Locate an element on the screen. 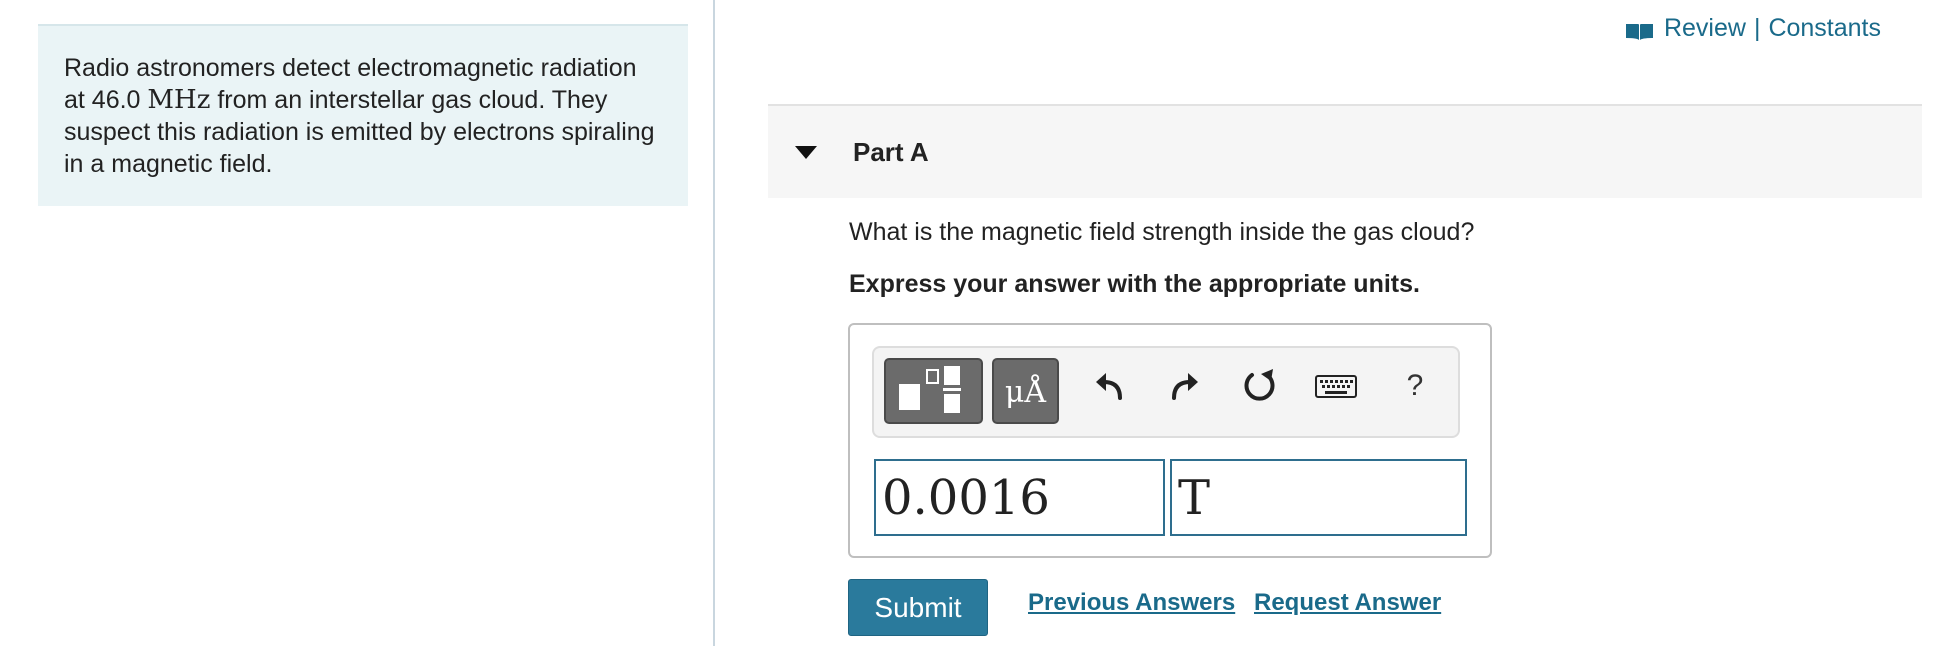 This screenshot has height=646, width=1956. review-link: Review is located at coordinates (1705, 28).